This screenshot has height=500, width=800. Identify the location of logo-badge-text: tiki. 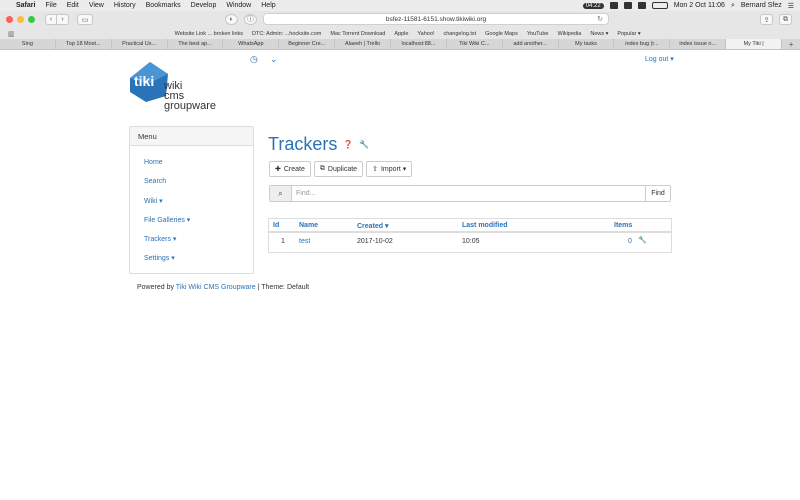
(144, 81).